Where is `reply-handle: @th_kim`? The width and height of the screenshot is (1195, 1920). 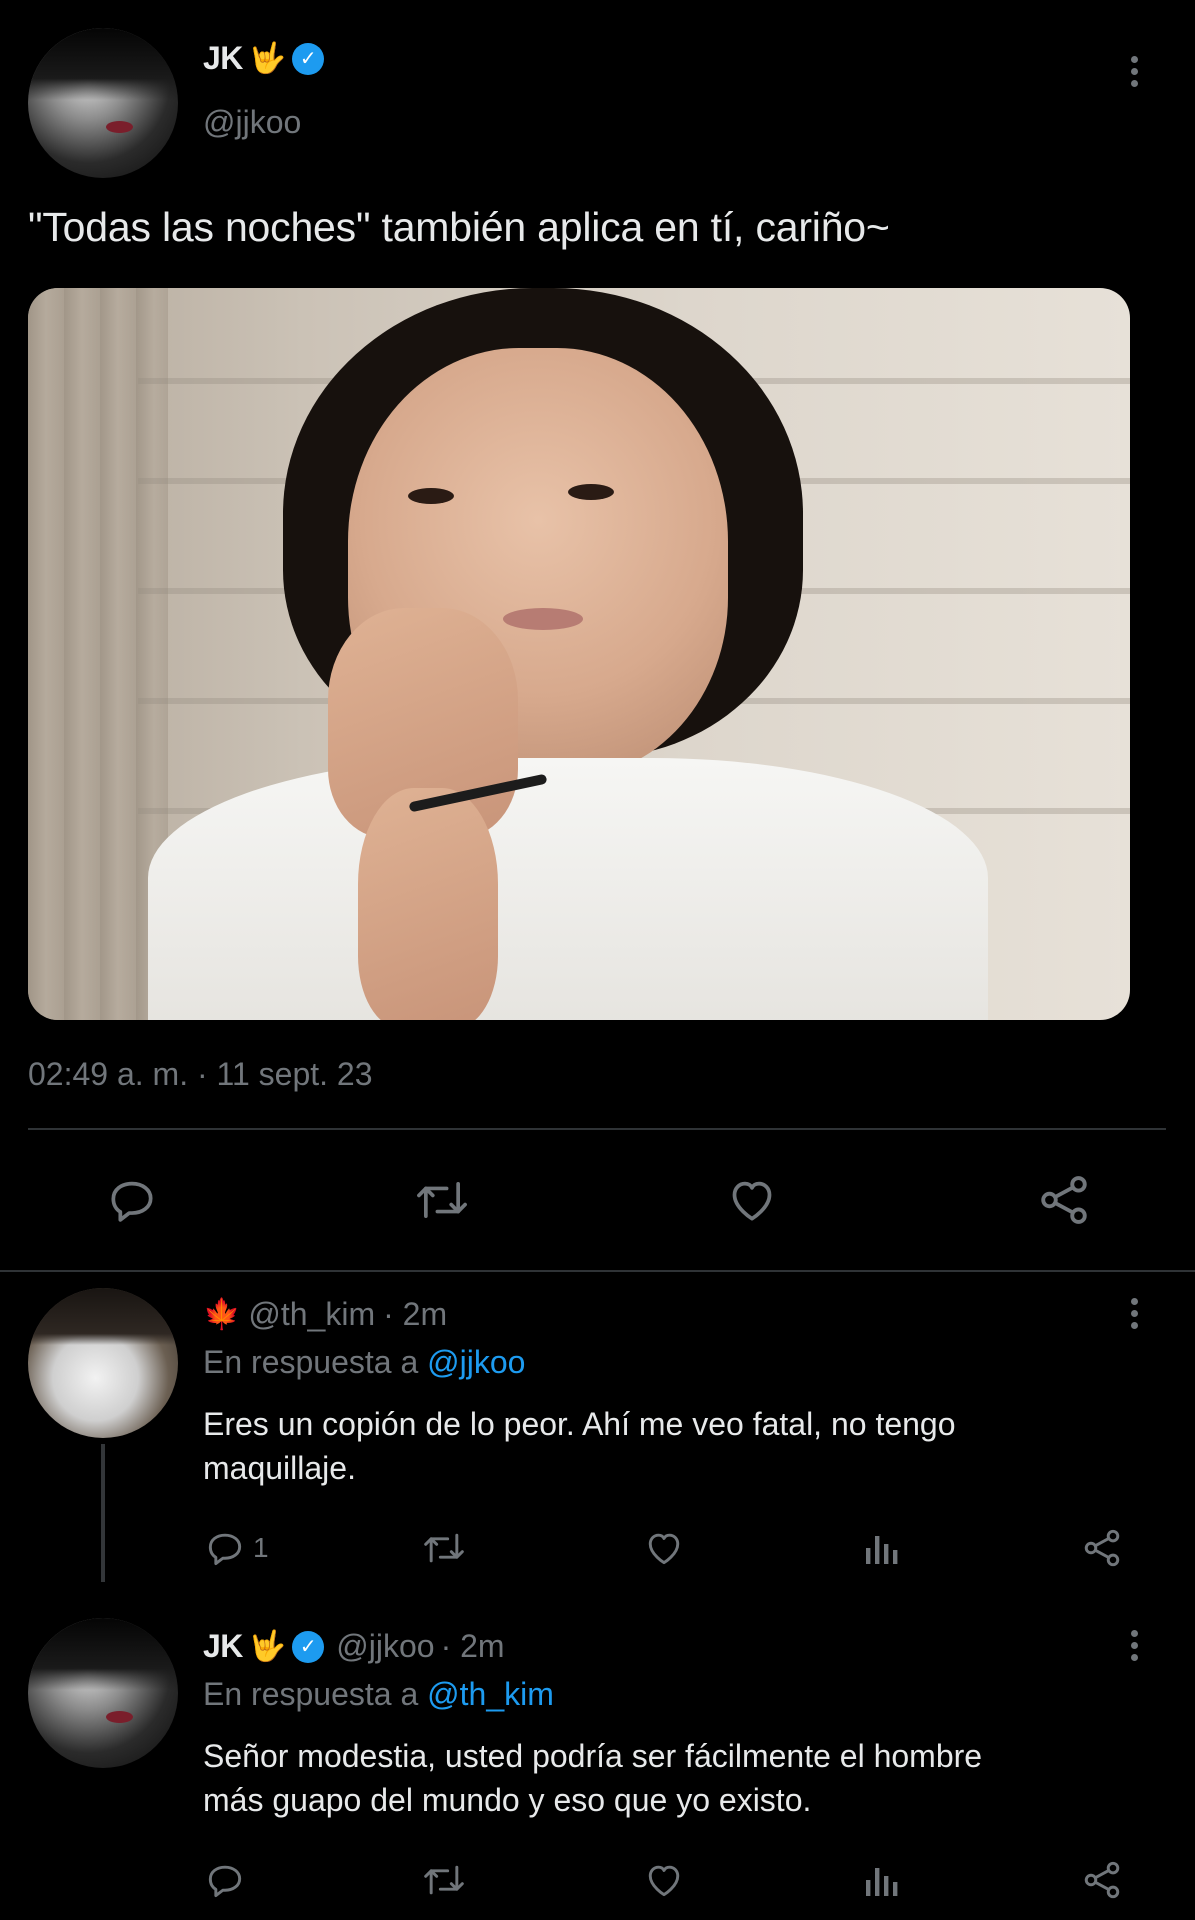 reply-handle: @th_kim is located at coordinates (311, 1314).